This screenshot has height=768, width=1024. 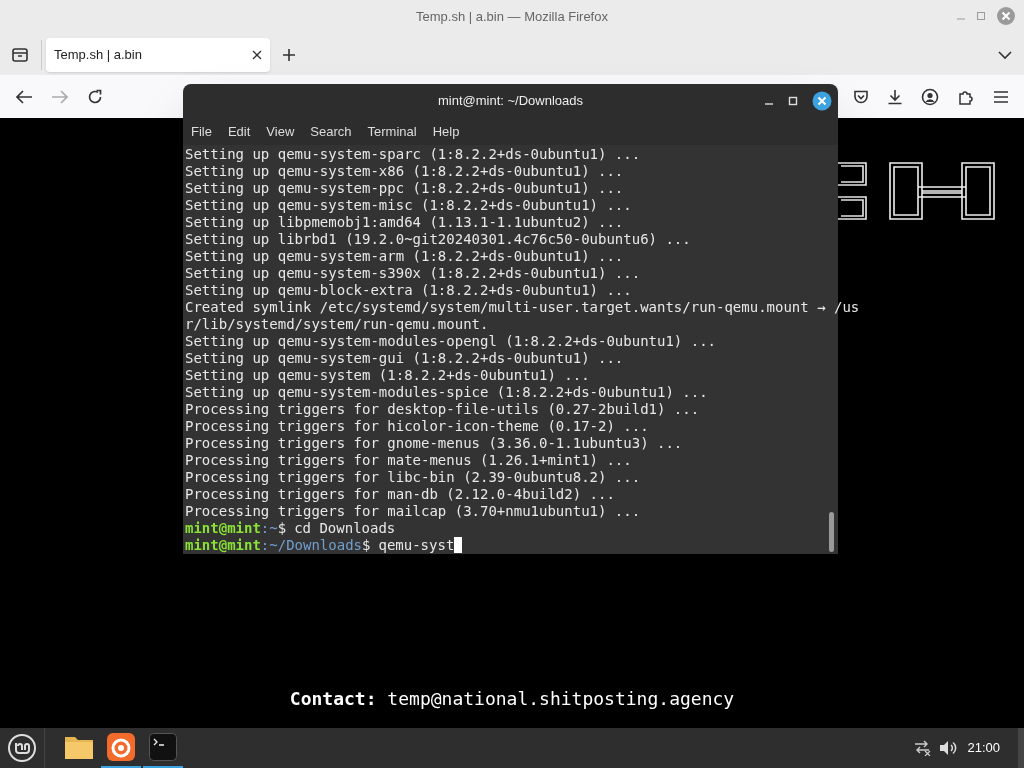 What do you see at coordinates (20, 54) in the screenshot?
I see `tab-list-icon` at bounding box center [20, 54].